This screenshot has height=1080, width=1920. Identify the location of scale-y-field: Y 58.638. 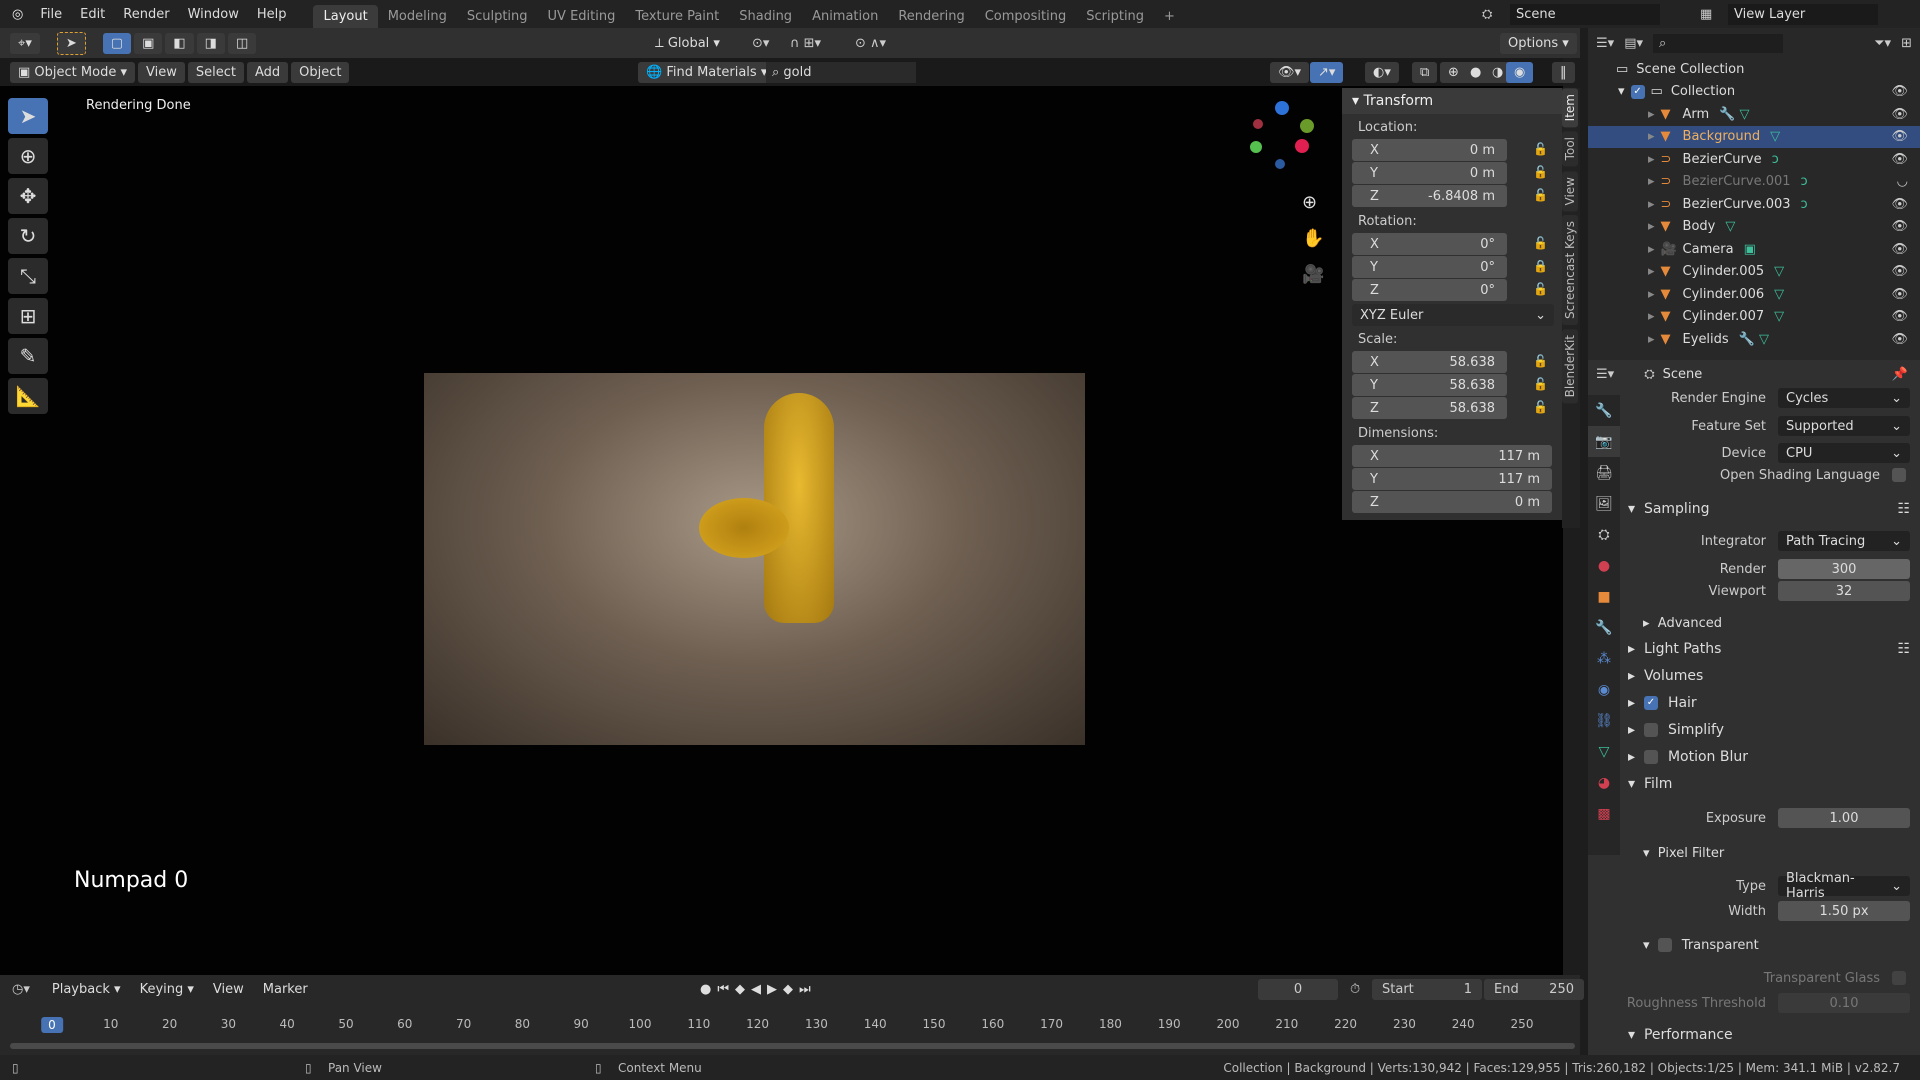
(1429, 385).